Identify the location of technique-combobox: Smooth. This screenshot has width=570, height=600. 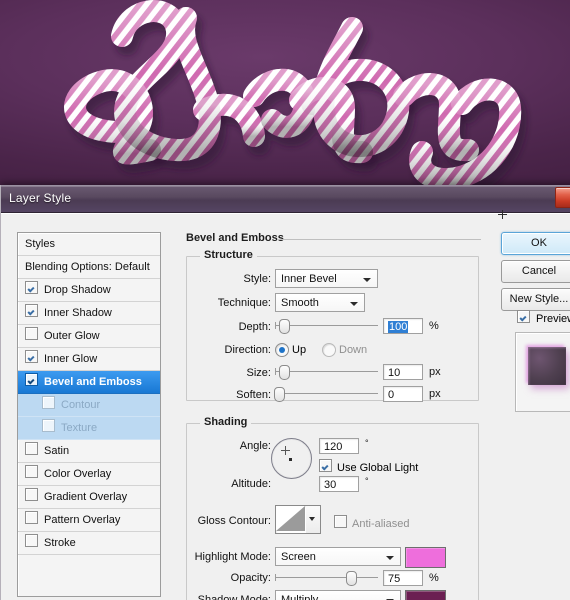
(320, 302).